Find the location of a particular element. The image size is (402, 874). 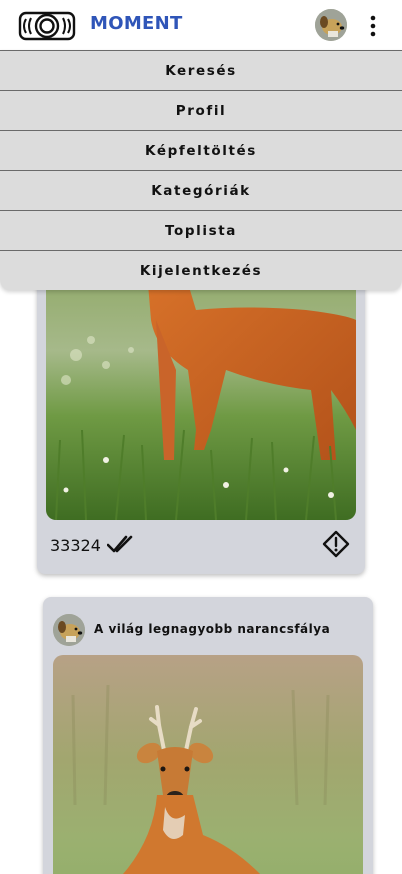

warning-diamond-icon is located at coordinates (336, 544).